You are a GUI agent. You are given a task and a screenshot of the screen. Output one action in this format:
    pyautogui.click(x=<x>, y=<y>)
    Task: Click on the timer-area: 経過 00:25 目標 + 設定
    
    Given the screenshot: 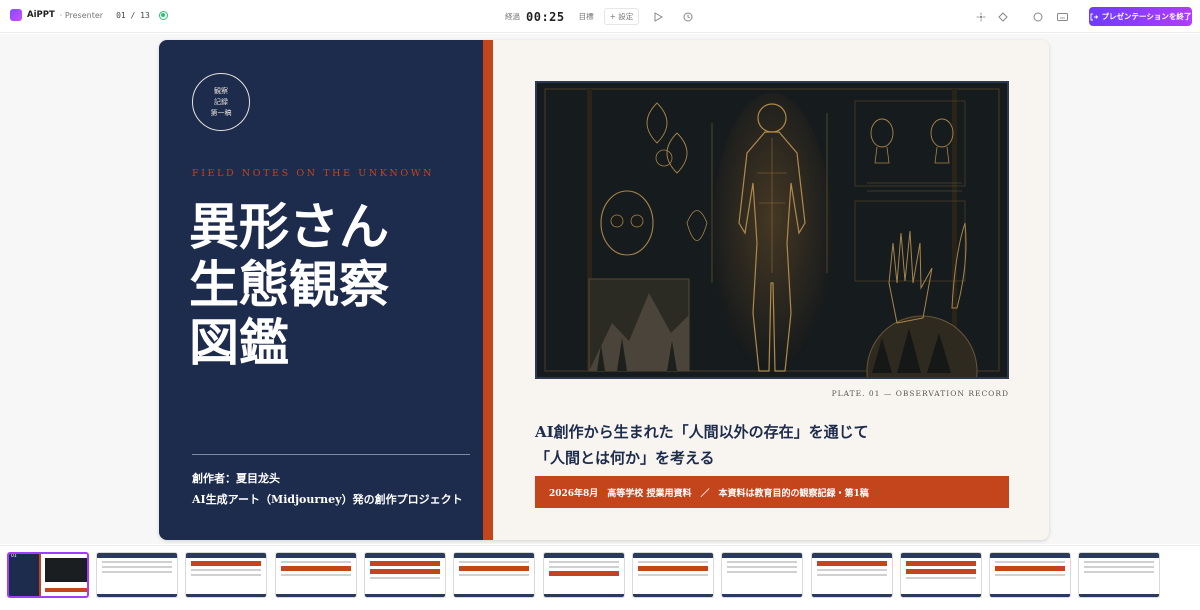 What is the action you would take?
    pyautogui.click(x=572, y=16)
    